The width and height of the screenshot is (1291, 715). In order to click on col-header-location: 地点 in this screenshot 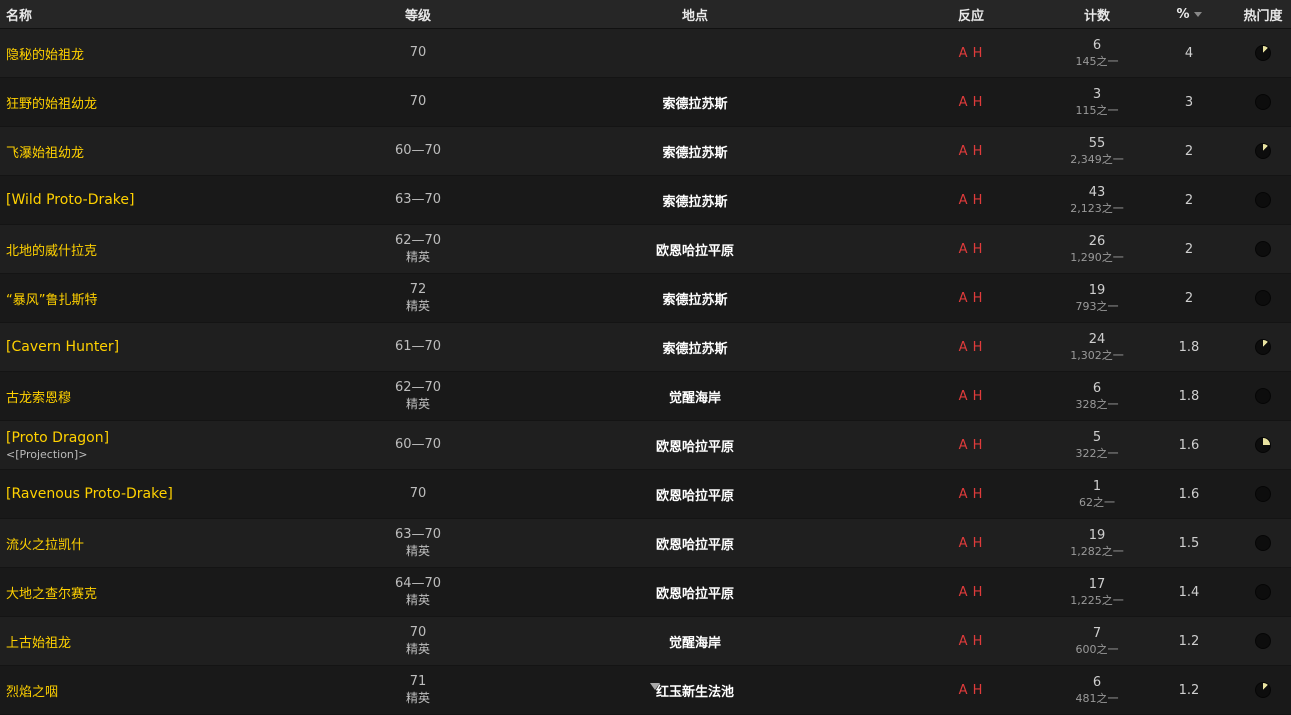, I will do `click(695, 14)`.